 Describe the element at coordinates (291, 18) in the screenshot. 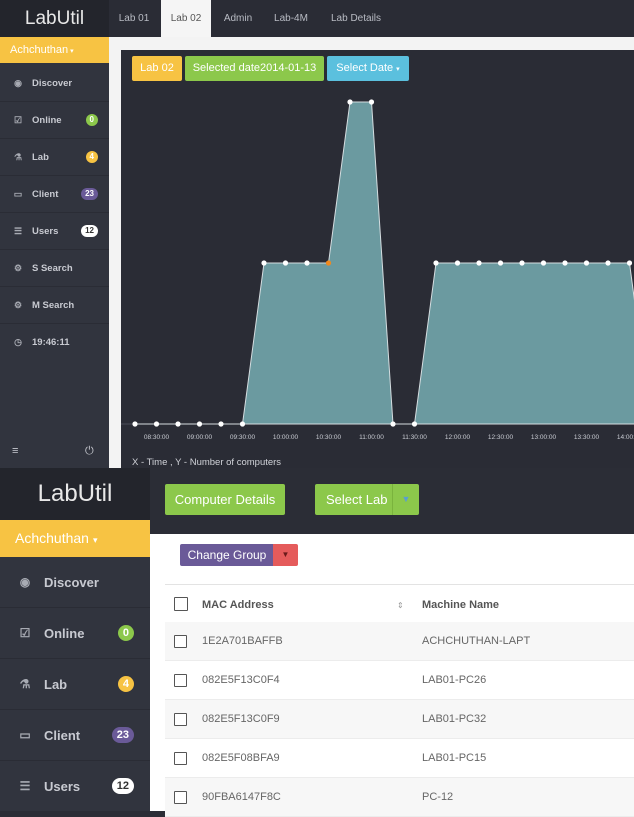

I see `tab-lab-4m: Lab-4M` at that location.